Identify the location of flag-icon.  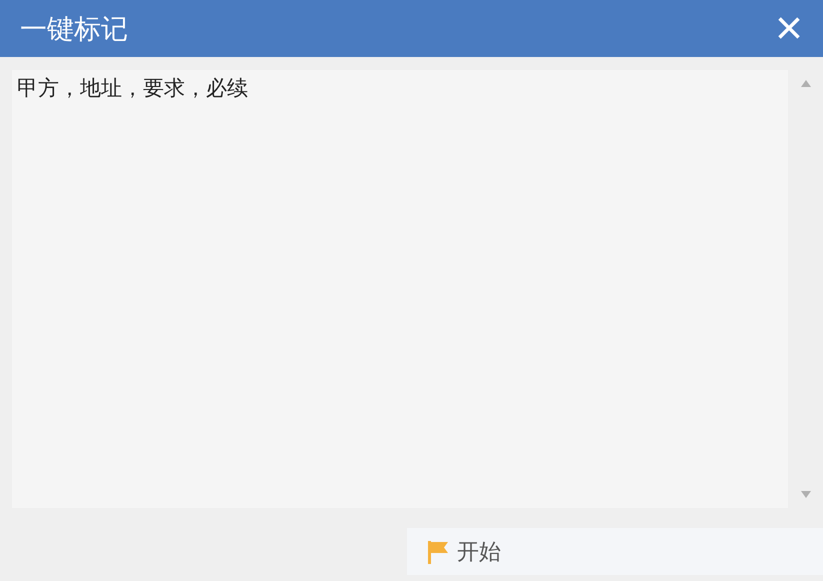
(438, 552).